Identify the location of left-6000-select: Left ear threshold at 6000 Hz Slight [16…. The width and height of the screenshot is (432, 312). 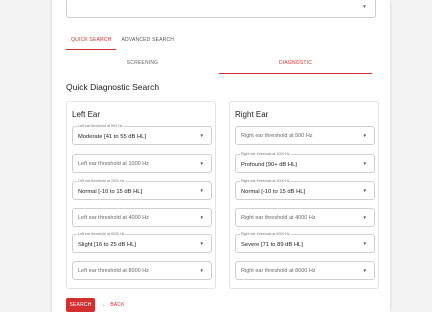
(142, 242).